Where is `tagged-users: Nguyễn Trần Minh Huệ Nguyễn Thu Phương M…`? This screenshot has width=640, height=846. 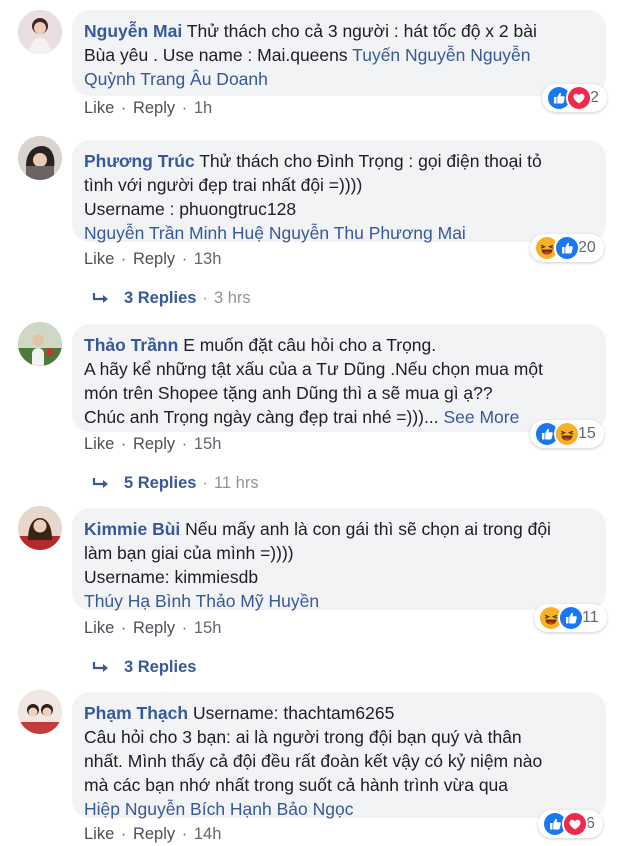 tagged-users: Nguyễn Trần Minh Huệ Nguyễn Thu Phương M… is located at coordinates (275, 233).